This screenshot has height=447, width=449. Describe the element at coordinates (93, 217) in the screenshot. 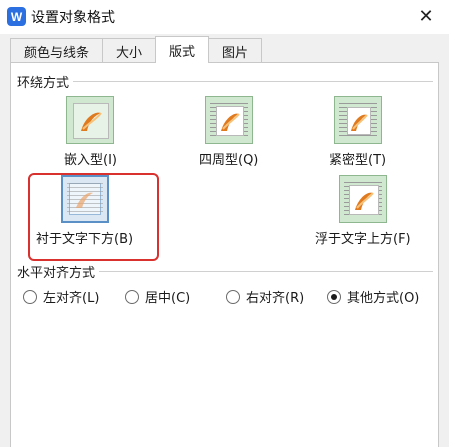

I see `selection-highlight` at that location.